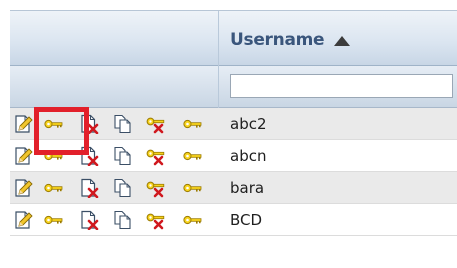 The height and width of the screenshot is (268, 457). I want to click on username-cell: BCD, so click(246, 220).